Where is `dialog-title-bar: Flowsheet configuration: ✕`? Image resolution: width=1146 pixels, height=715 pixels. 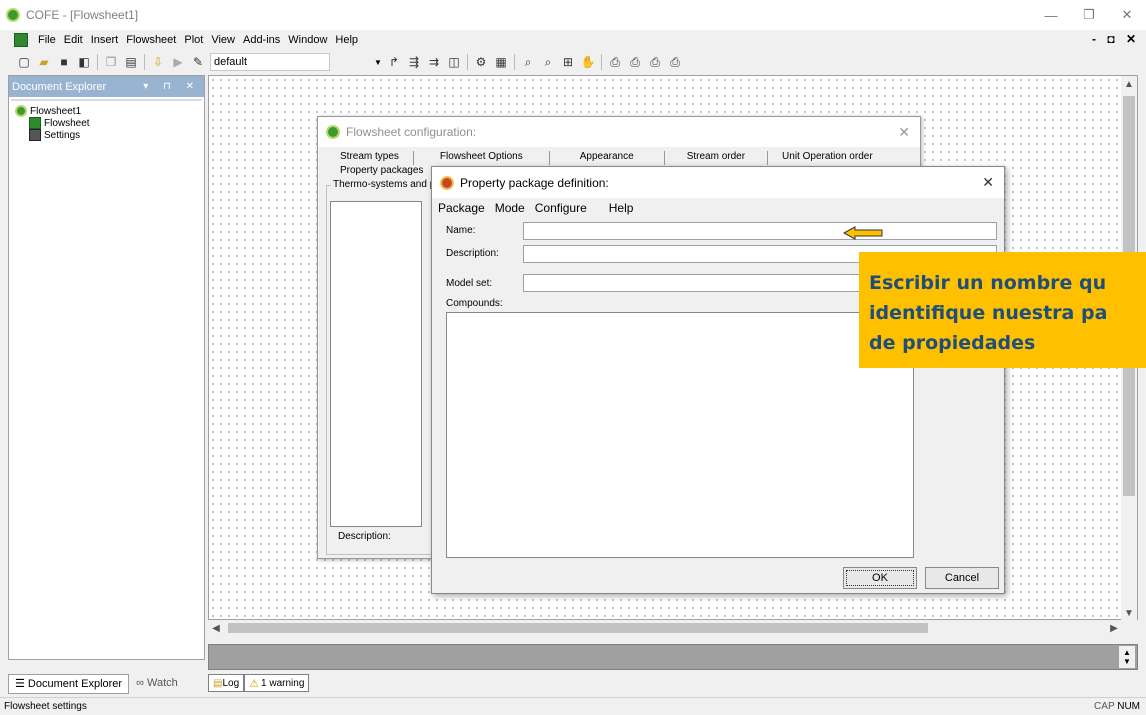
dialog-title-bar: Flowsheet configuration: ✕ is located at coordinates (619, 132).